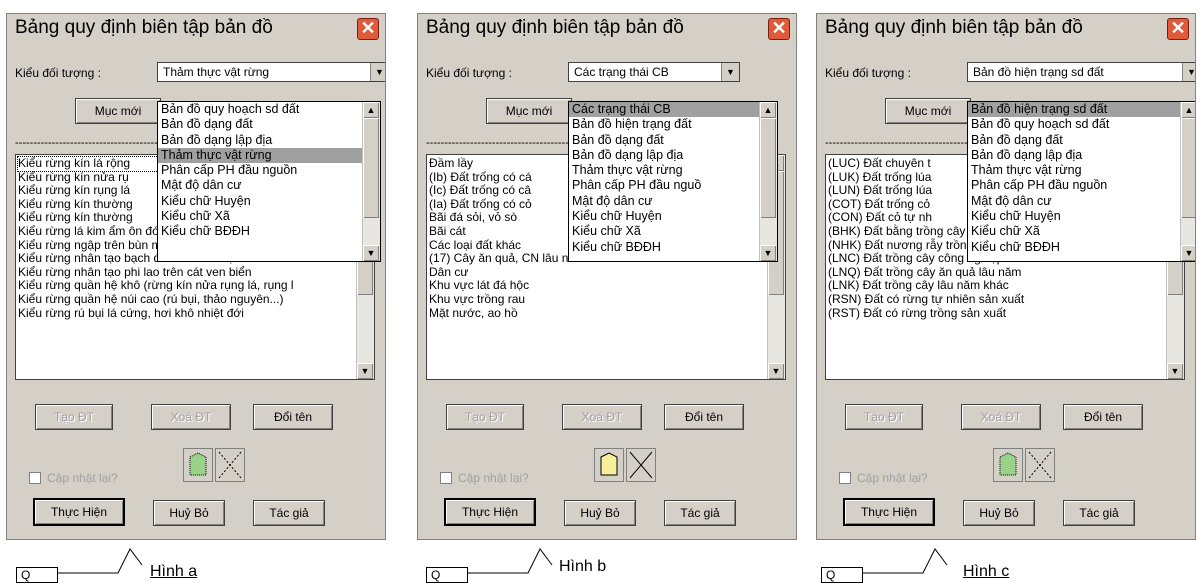 The height and width of the screenshot is (583, 1199). I want to click on list-item: (RST) Đất có rừng trồng sản xuất, so click(954, 313).